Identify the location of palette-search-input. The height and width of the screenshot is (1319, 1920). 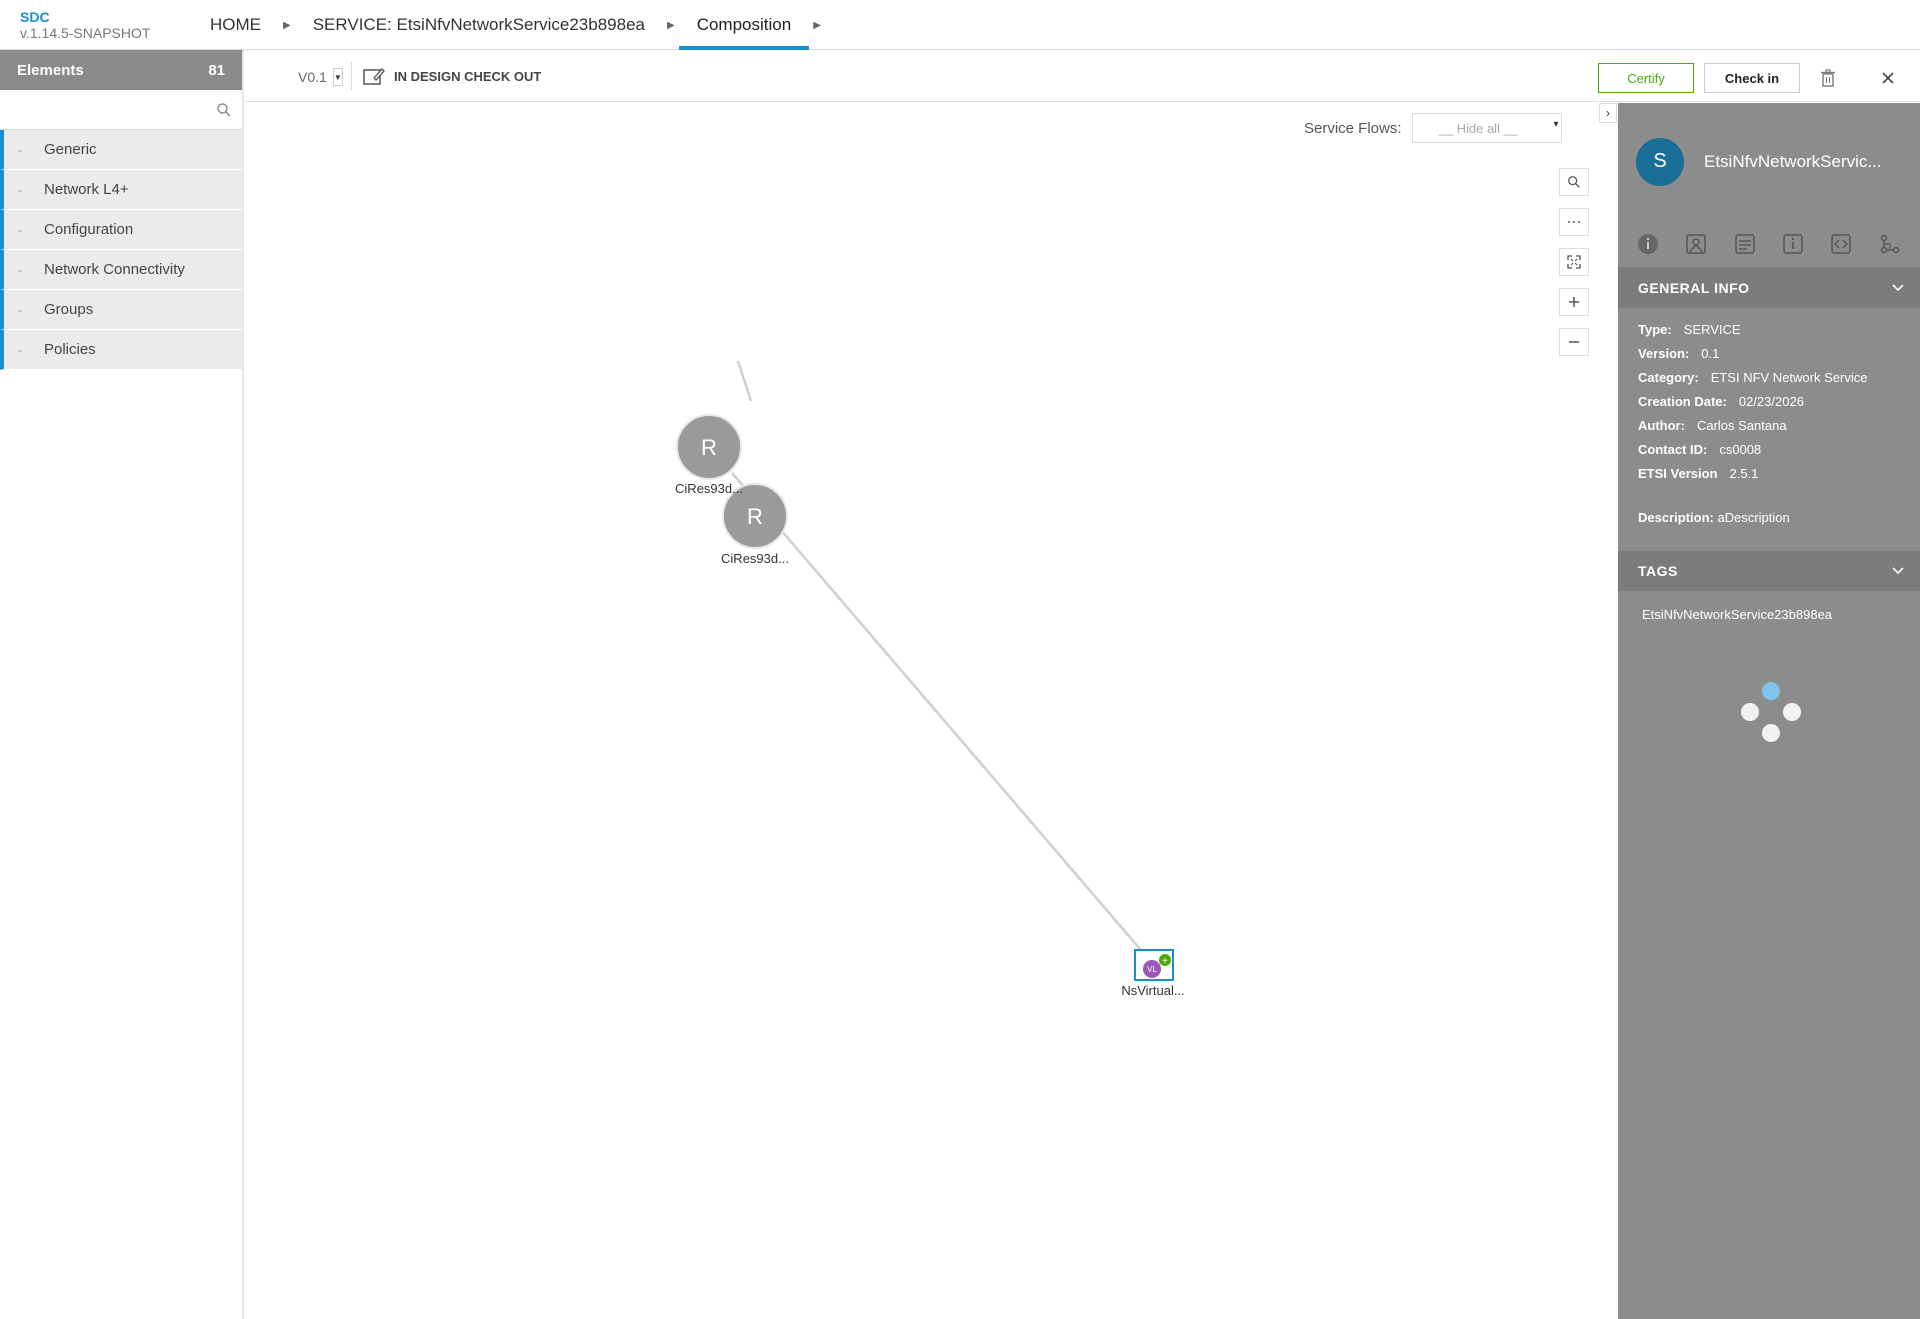
(121, 109).